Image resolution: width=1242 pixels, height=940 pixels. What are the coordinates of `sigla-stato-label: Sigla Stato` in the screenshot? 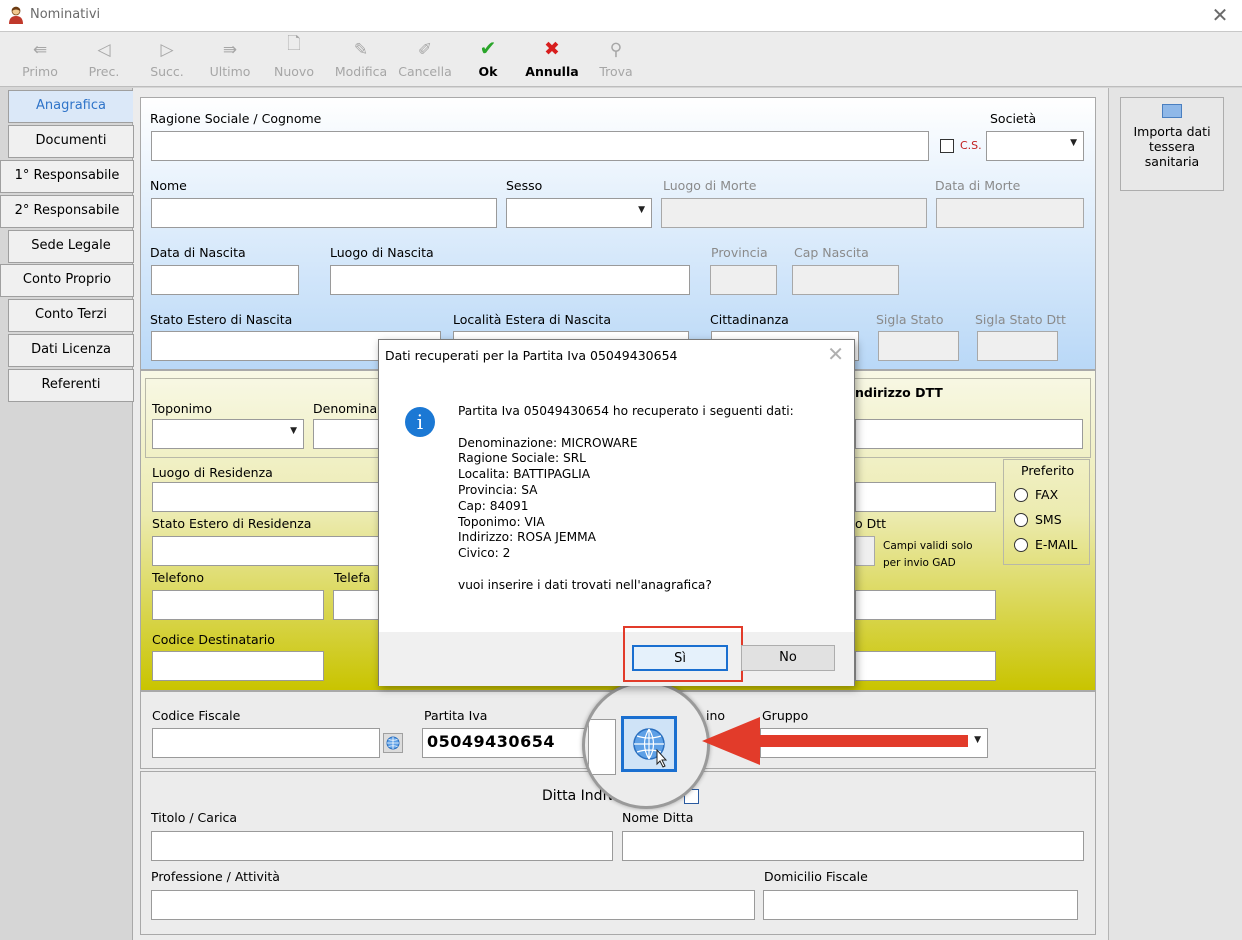 It's located at (910, 319).